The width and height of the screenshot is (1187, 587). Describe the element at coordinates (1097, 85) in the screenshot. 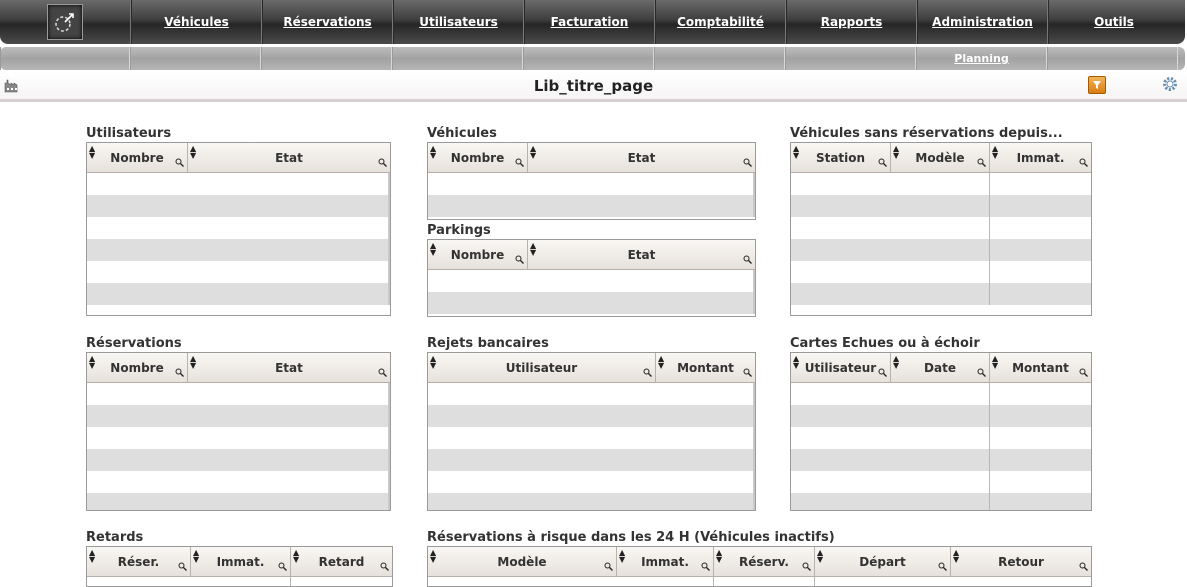

I see `filter-icon` at that location.